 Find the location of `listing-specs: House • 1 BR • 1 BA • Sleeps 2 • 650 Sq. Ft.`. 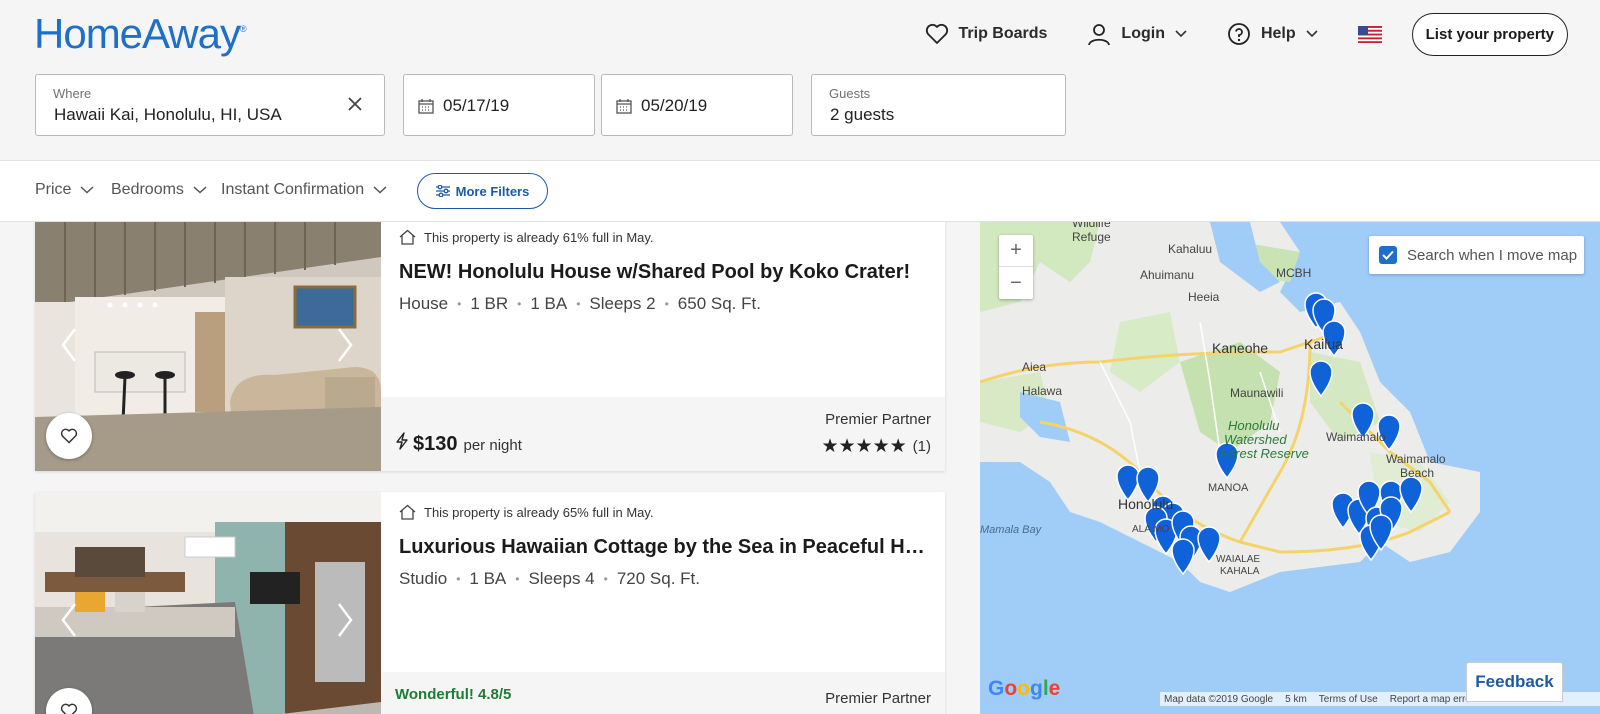

listing-specs: House • 1 BR • 1 BA • Sleeps 2 • 650 Sq. Ft. is located at coordinates (580, 303).